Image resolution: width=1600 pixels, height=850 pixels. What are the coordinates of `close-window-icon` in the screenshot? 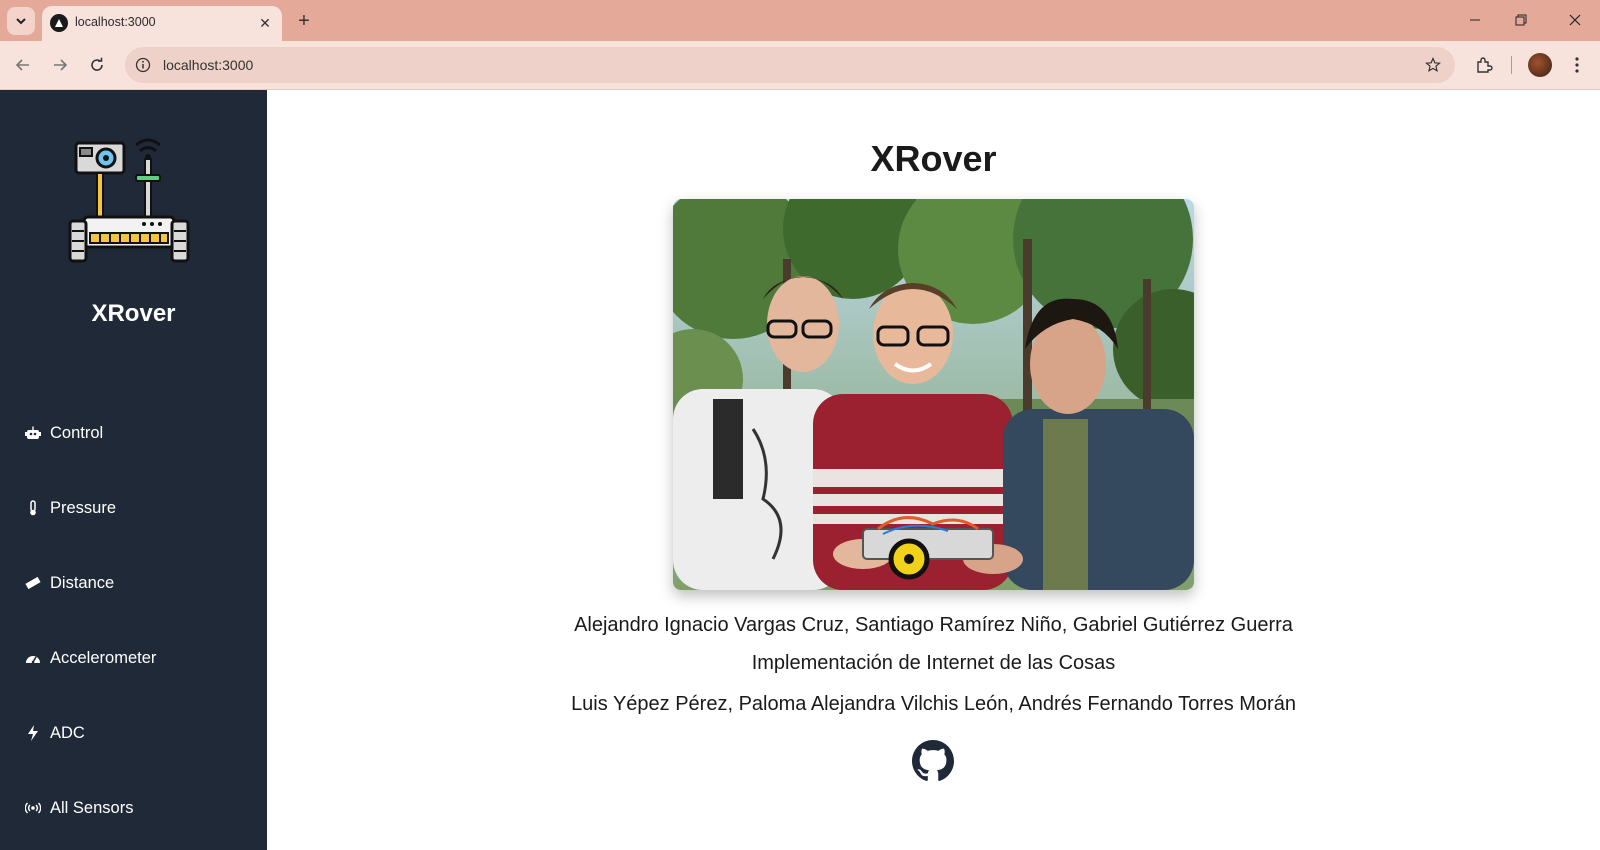 It's located at (1575, 20).